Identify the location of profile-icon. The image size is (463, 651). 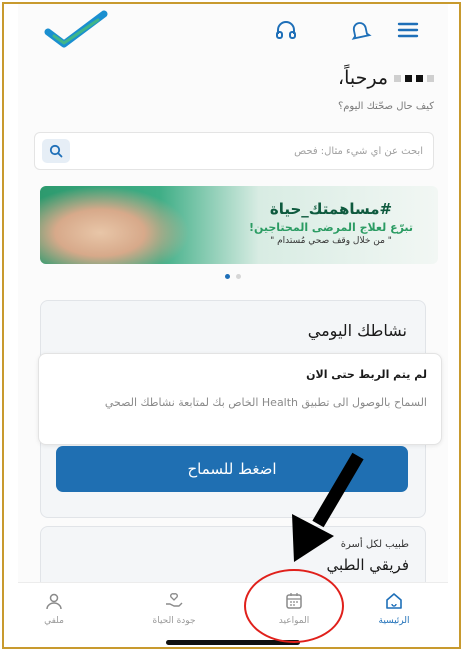
(54, 601).